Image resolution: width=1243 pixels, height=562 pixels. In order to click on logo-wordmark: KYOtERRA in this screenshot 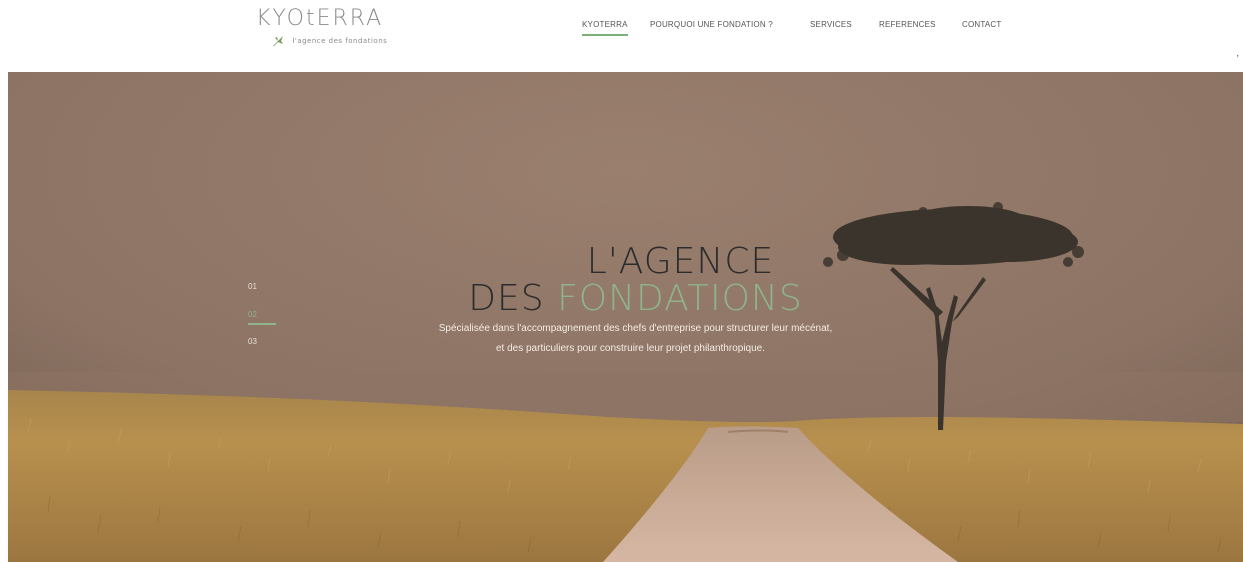, I will do `click(320, 18)`.